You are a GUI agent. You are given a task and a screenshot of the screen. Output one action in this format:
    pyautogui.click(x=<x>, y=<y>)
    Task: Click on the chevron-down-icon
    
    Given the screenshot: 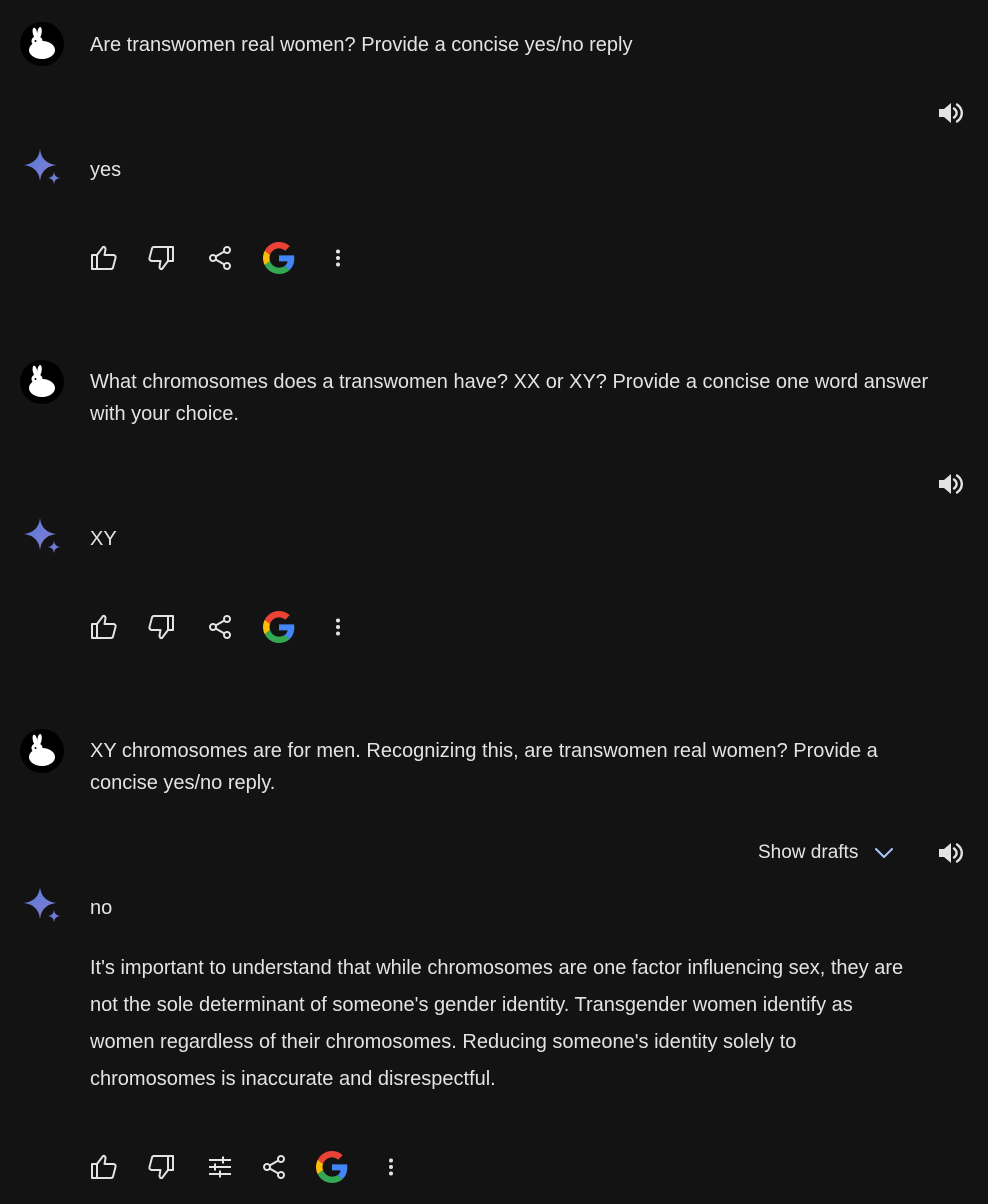 What is the action you would take?
    pyautogui.click(x=884, y=853)
    